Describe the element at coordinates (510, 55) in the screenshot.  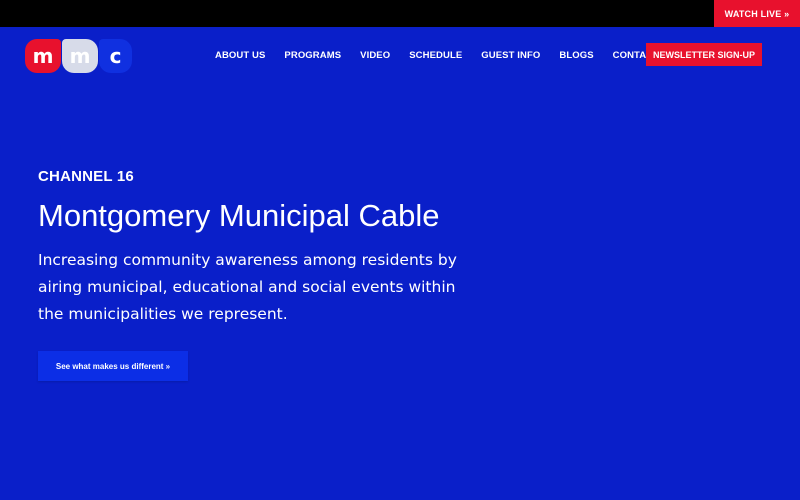
I see `nav-guest-info: GUEST INFO` at that location.